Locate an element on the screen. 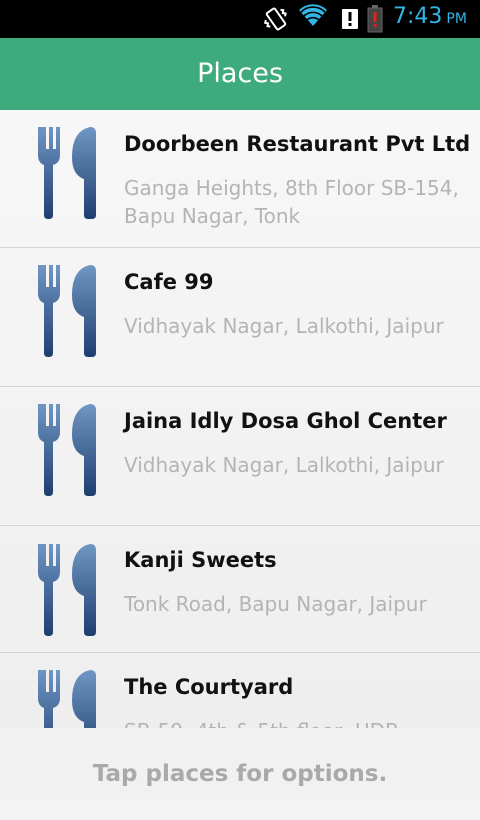  wifi-icon is located at coordinates (313, 15).